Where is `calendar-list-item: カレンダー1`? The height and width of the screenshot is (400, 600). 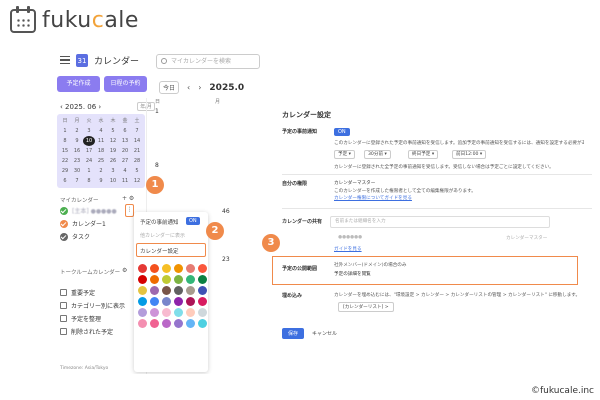
calendar-list-item: カレンダー1 is located at coordinates (83, 223).